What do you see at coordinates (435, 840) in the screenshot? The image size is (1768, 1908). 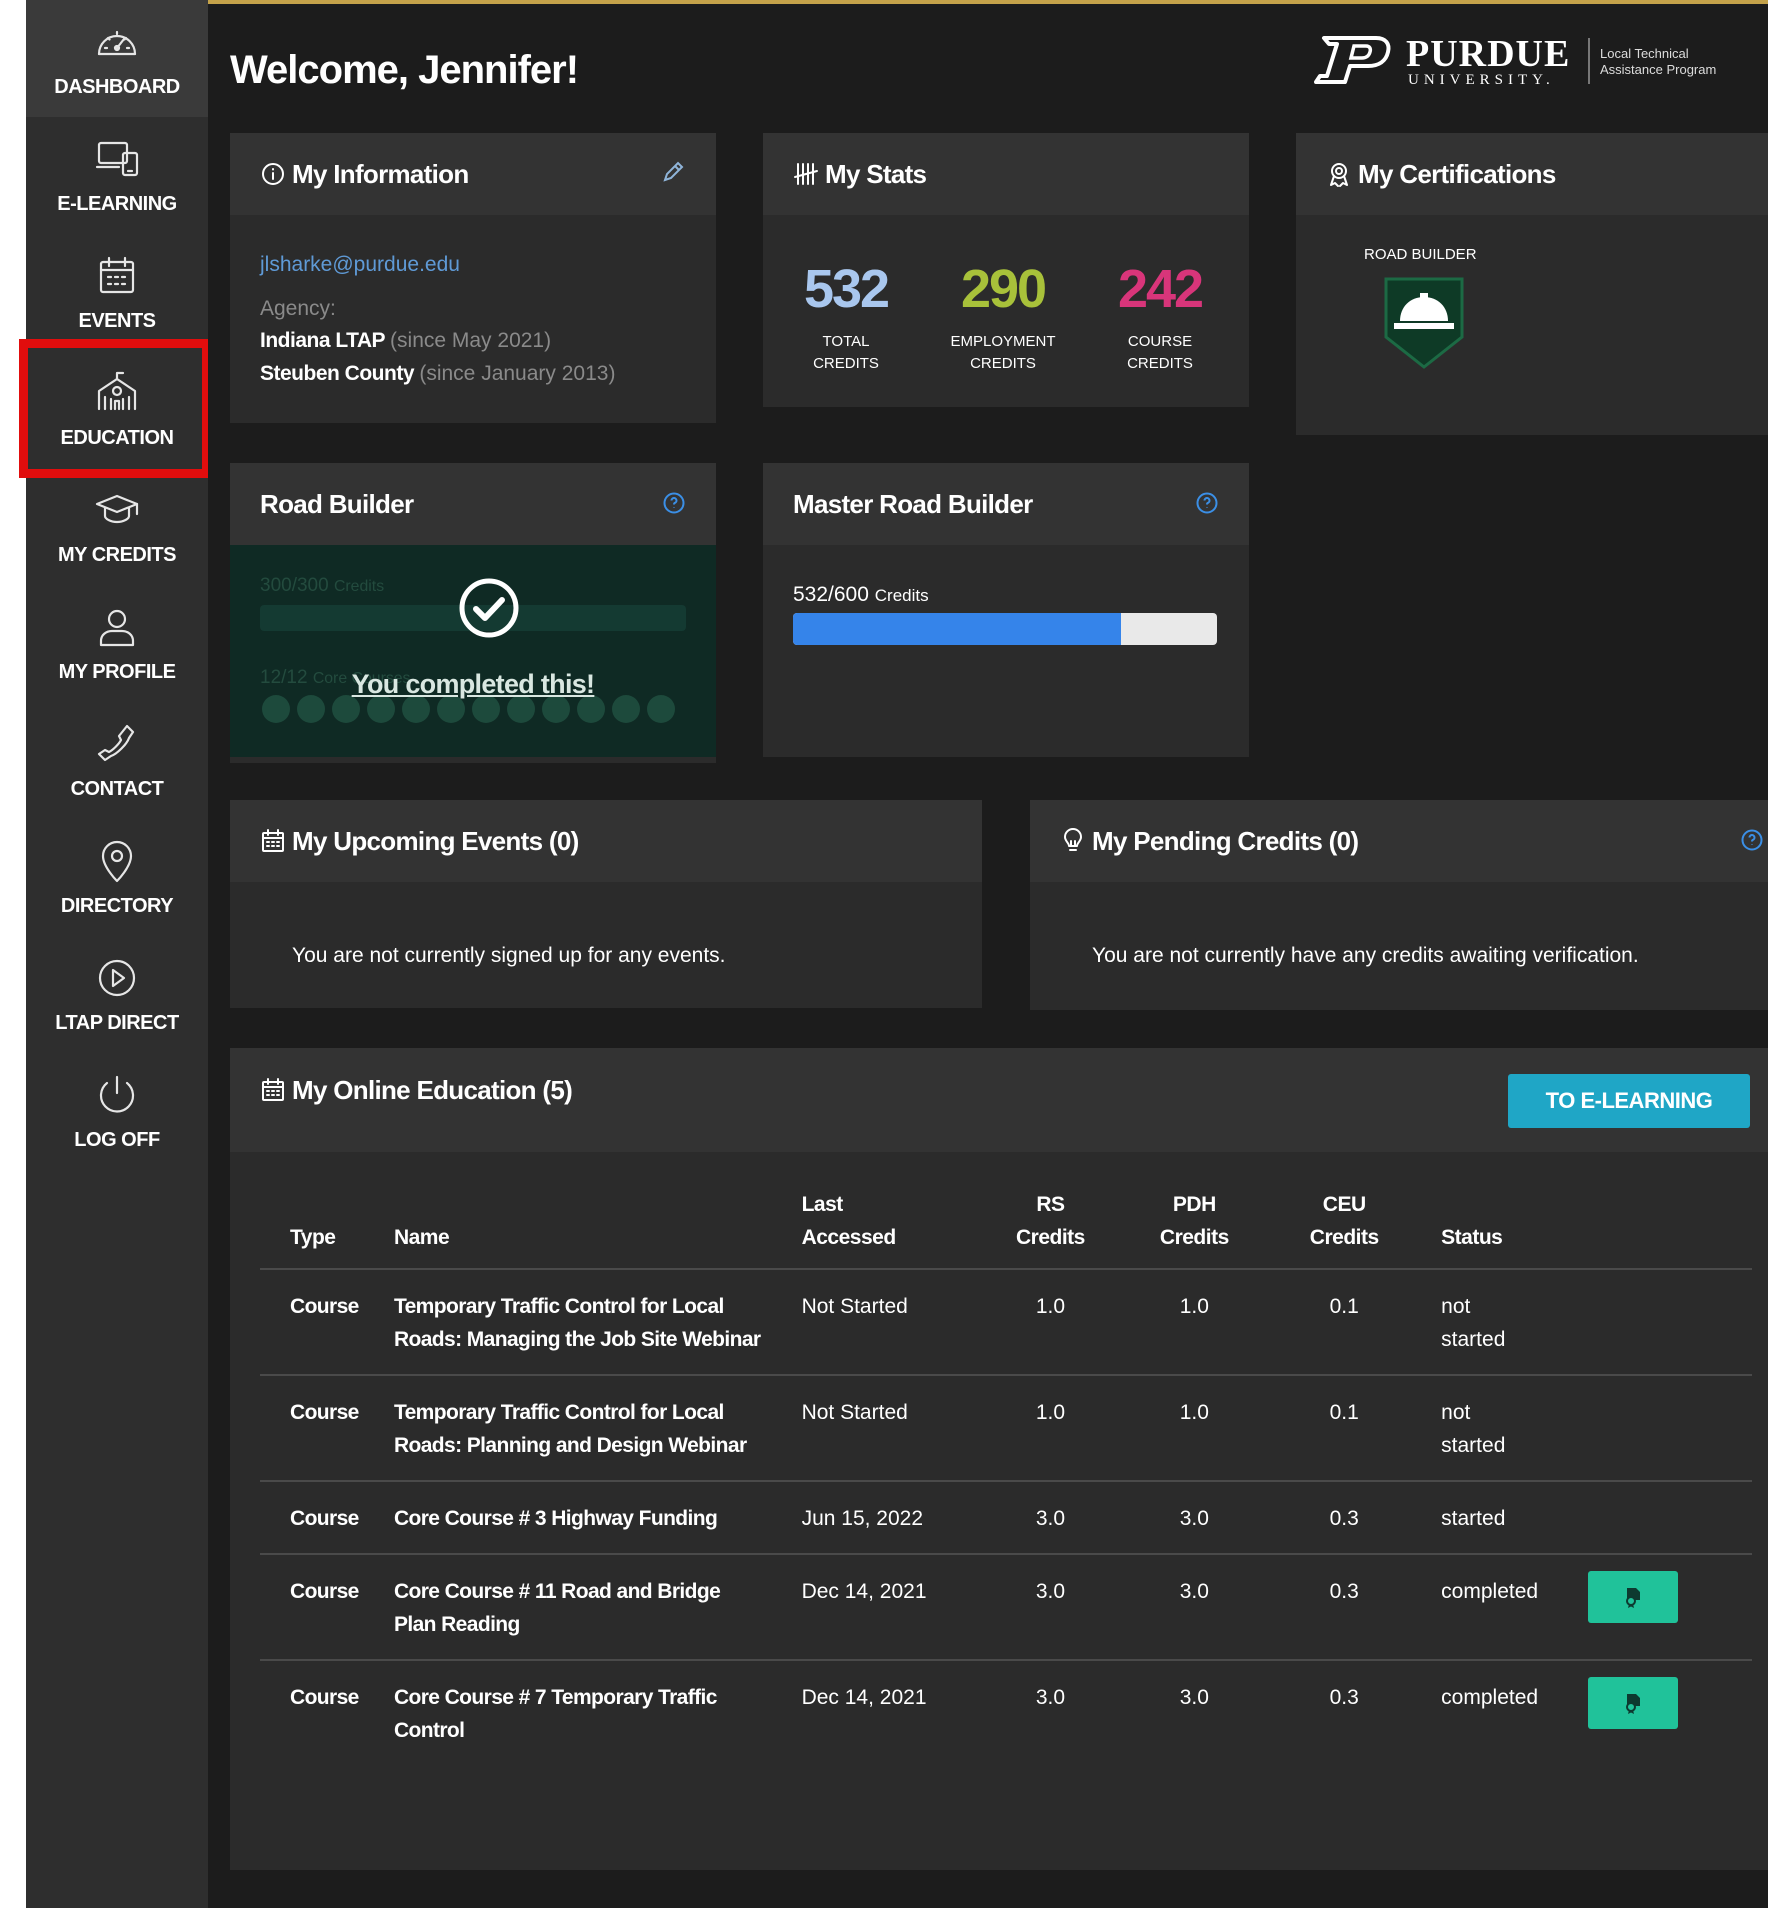 I see `card-title: My Upcoming Events (0)` at bounding box center [435, 840].